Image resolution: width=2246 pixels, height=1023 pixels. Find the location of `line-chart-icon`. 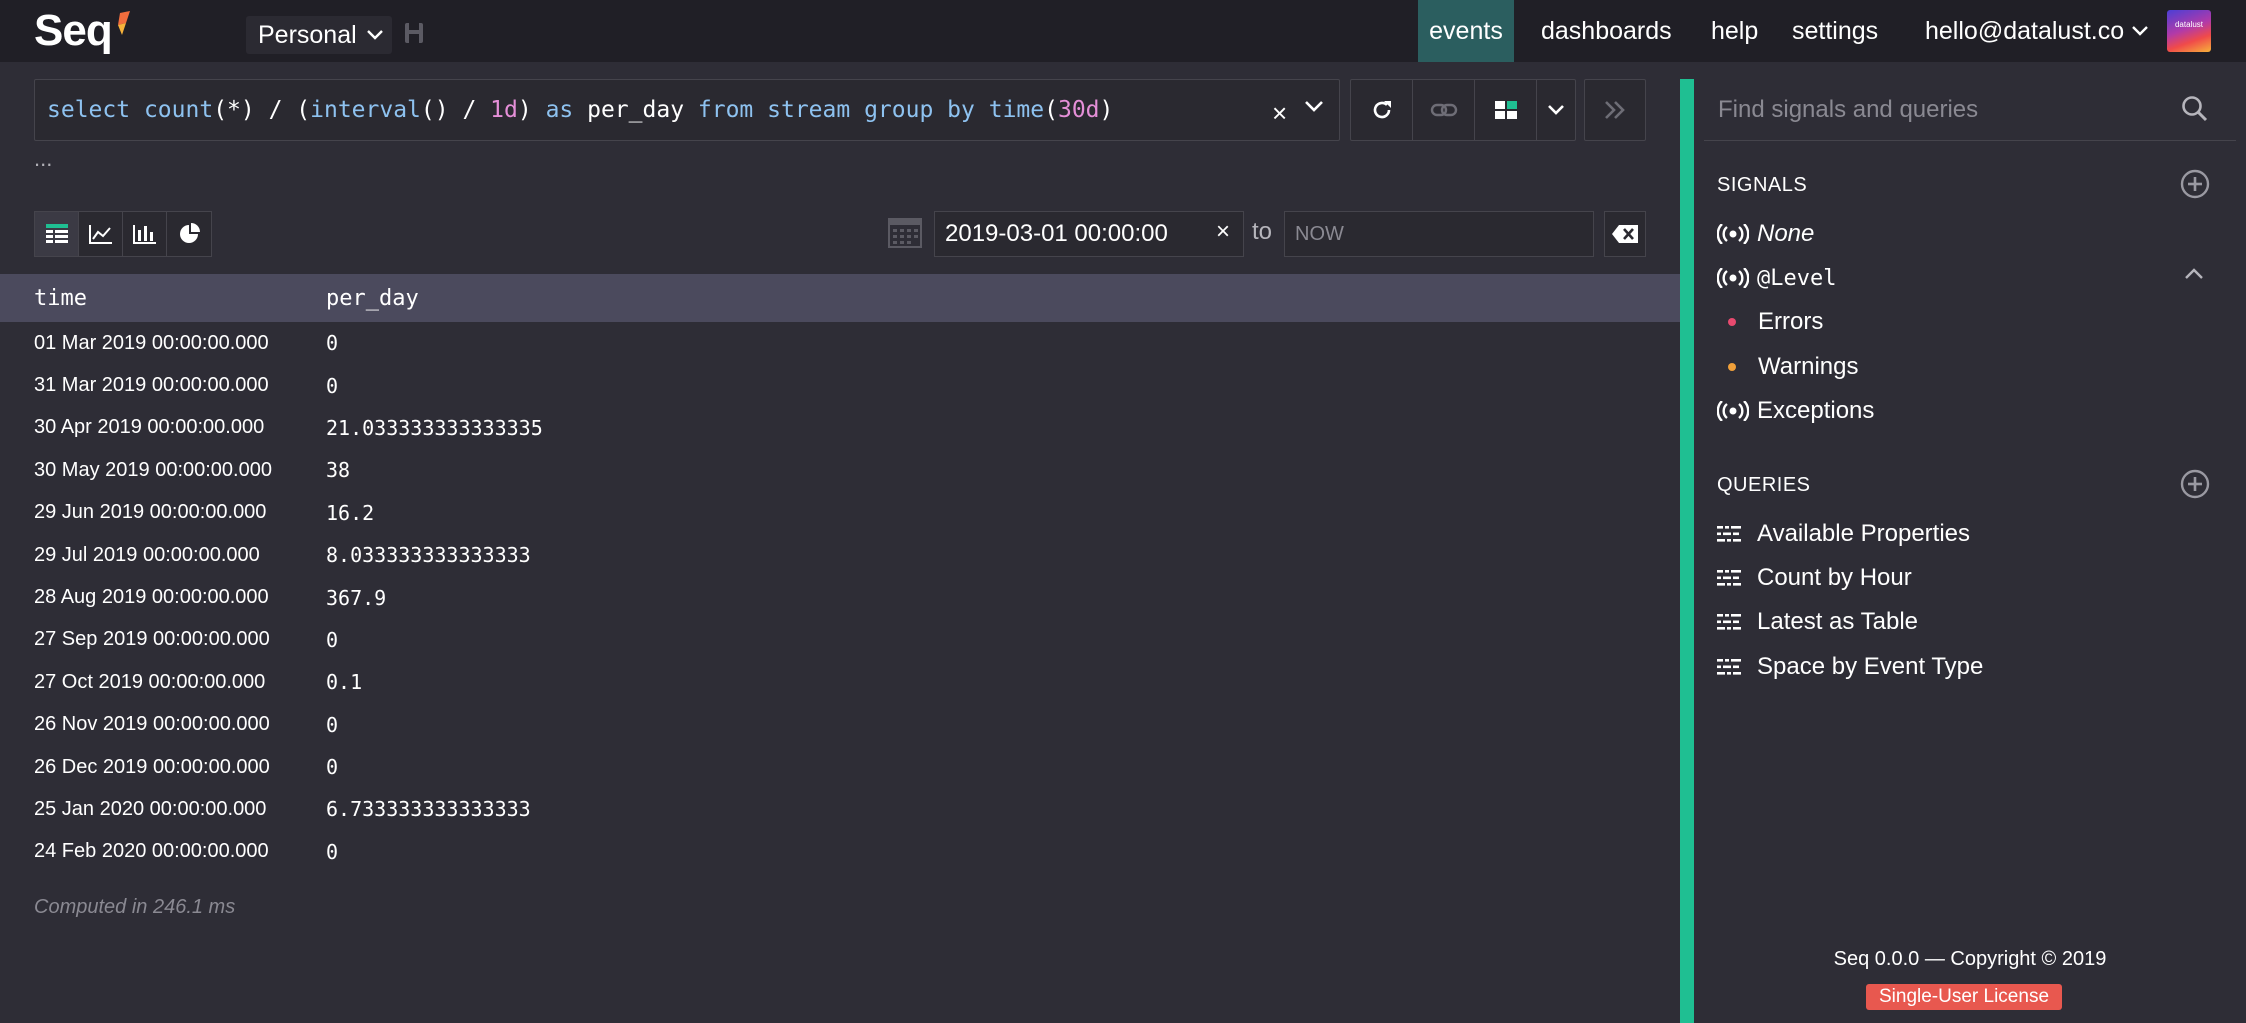

line-chart-icon is located at coordinates (100, 234).